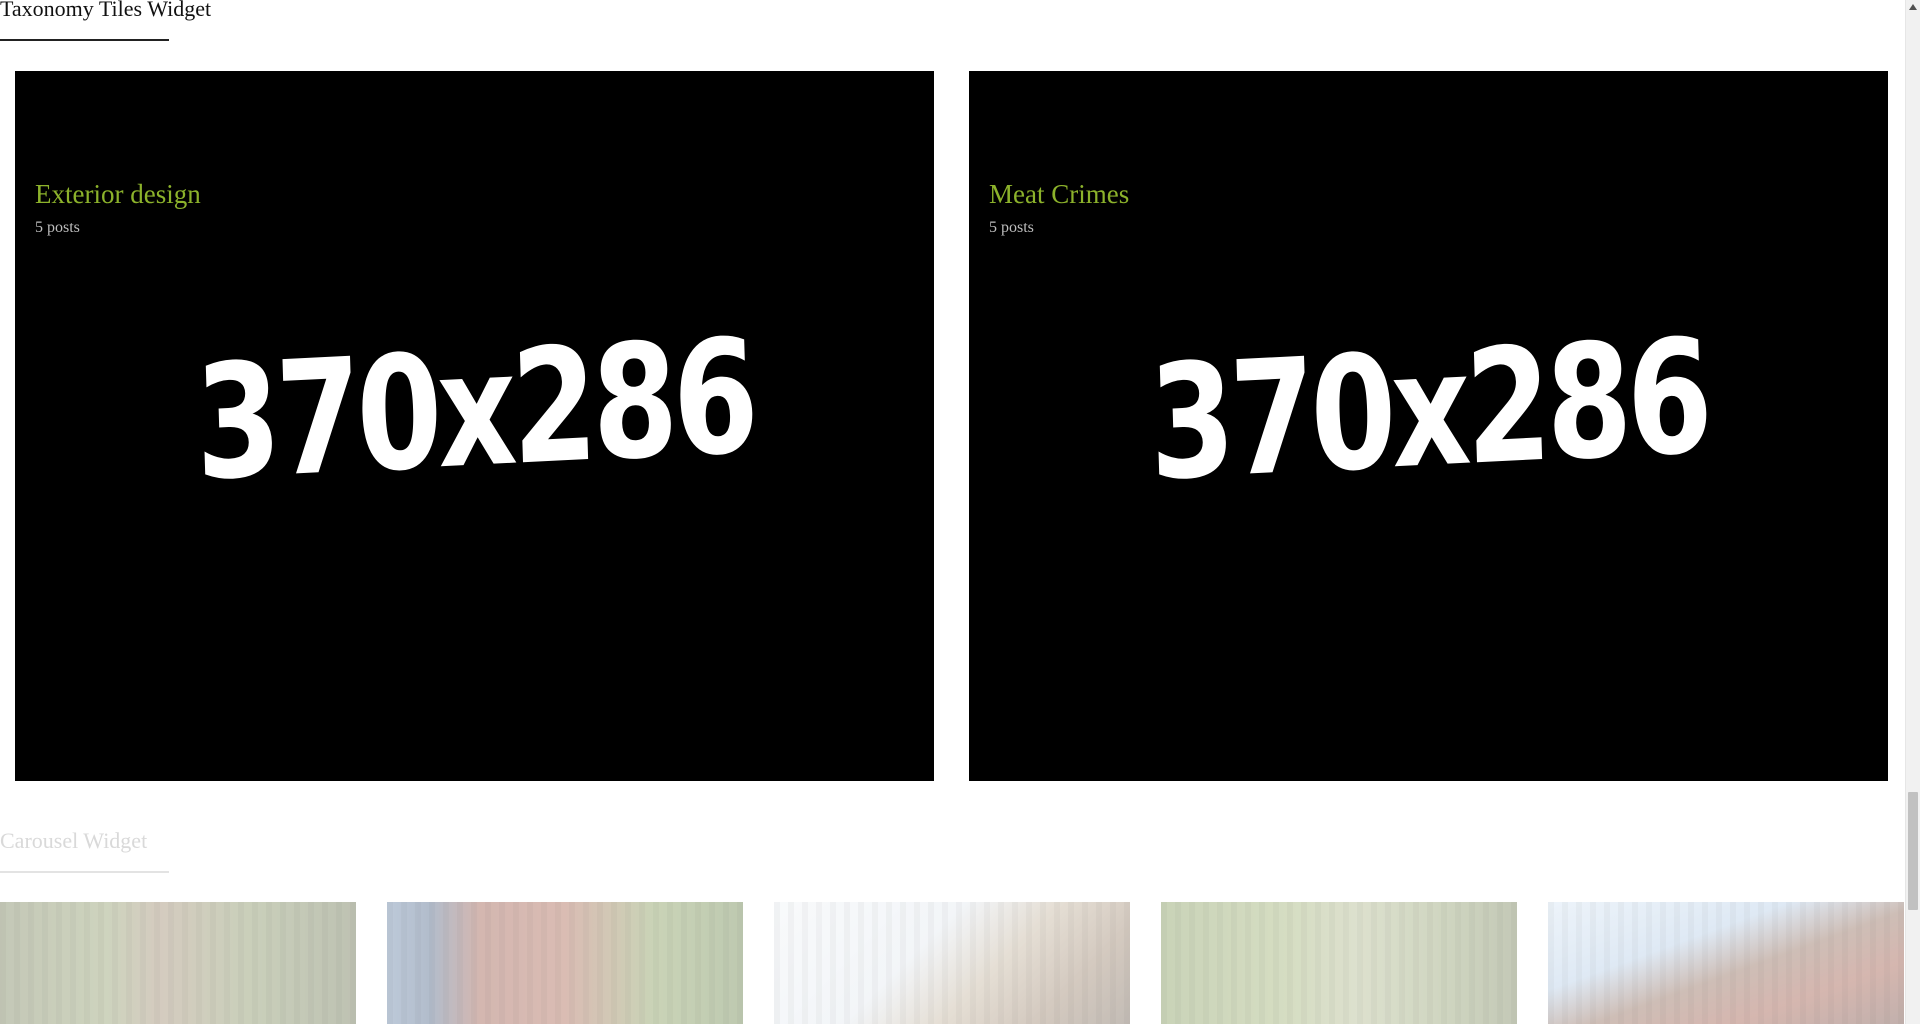  I want to click on scrollbar-thumb, so click(1913, 851).